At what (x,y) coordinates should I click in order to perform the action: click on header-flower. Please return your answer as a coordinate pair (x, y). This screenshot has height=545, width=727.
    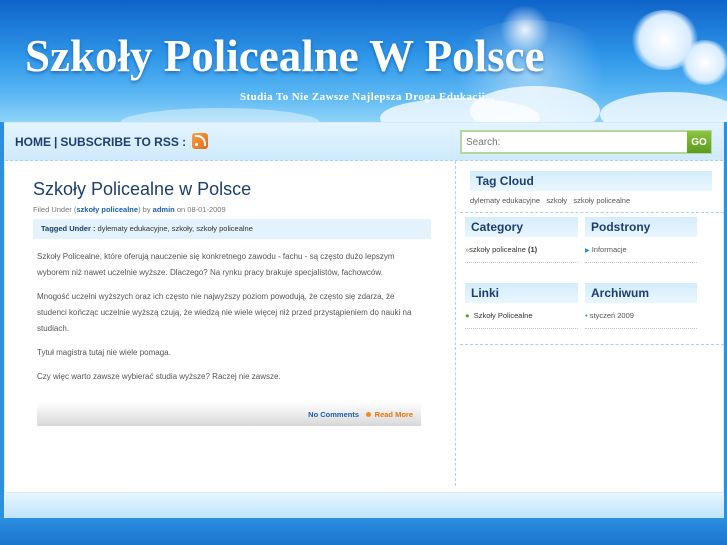
    Looking at the image, I should click on (703, 62).